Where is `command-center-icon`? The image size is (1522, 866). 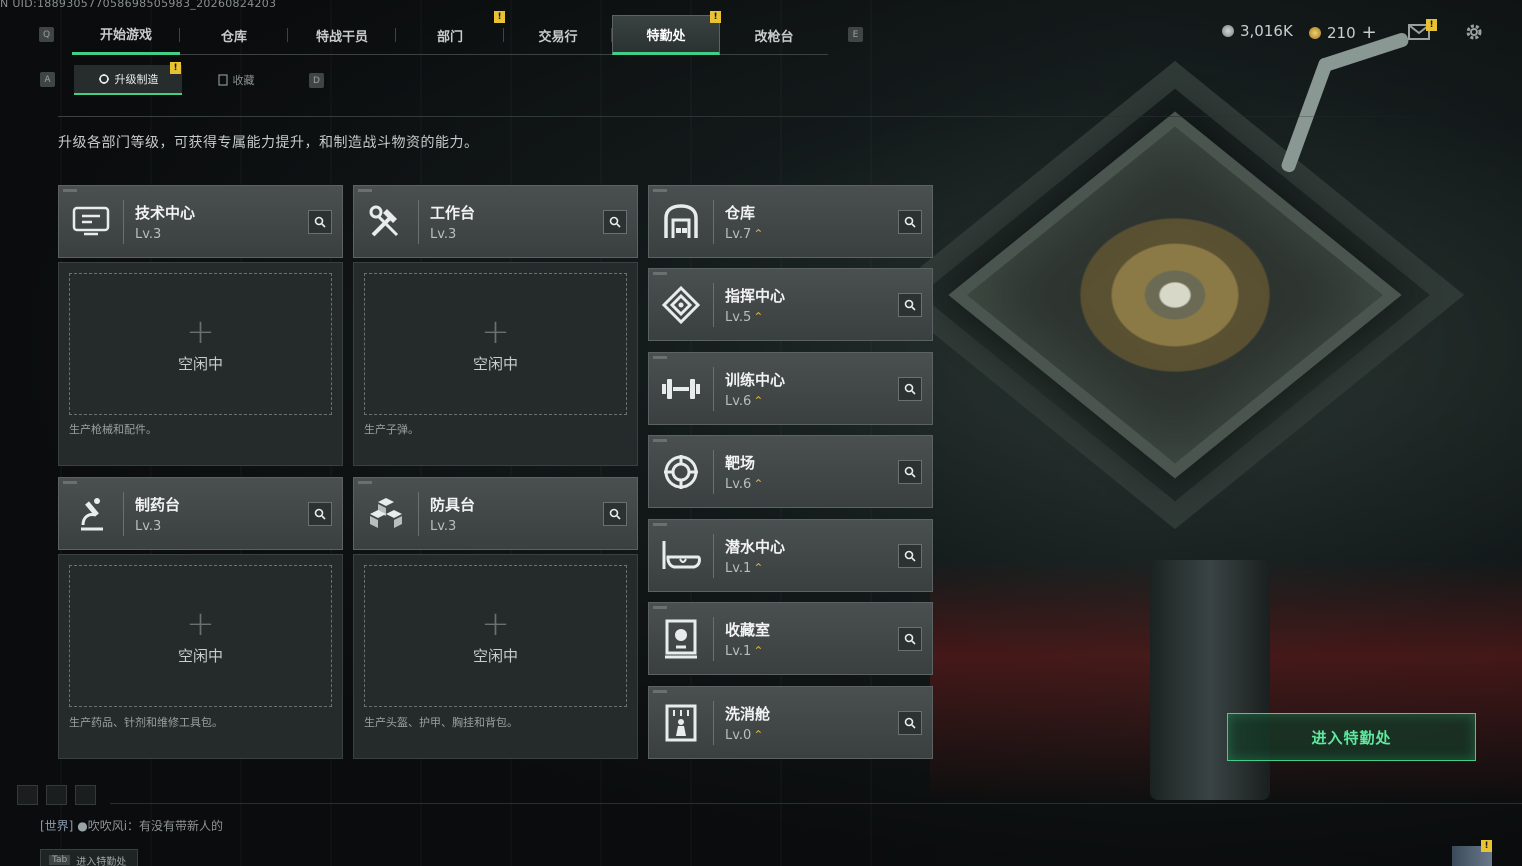
command-center-icon is located at coordinates (681, 305).